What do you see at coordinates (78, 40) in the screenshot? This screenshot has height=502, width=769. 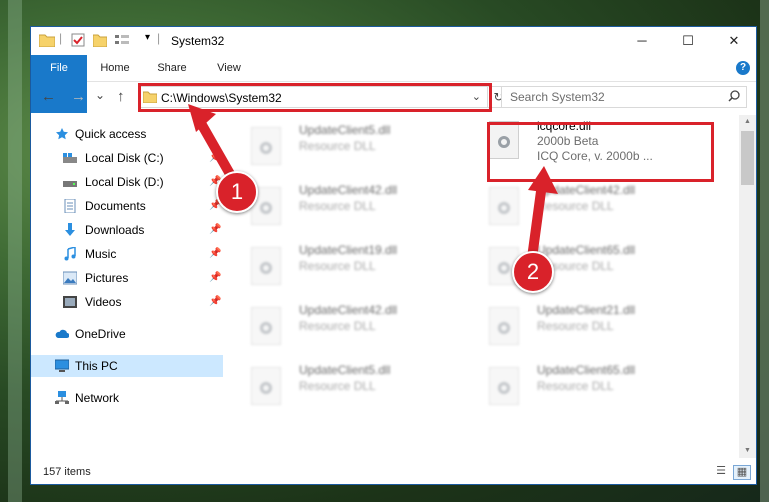 I see `properties-icon` at bounding box center [78, 40].